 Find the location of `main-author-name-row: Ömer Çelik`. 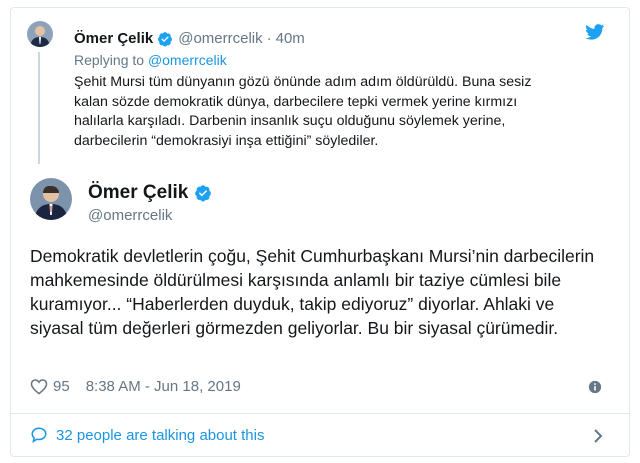

main-author-name-row: Ömer Çelik is located at coordinates (152, 193).